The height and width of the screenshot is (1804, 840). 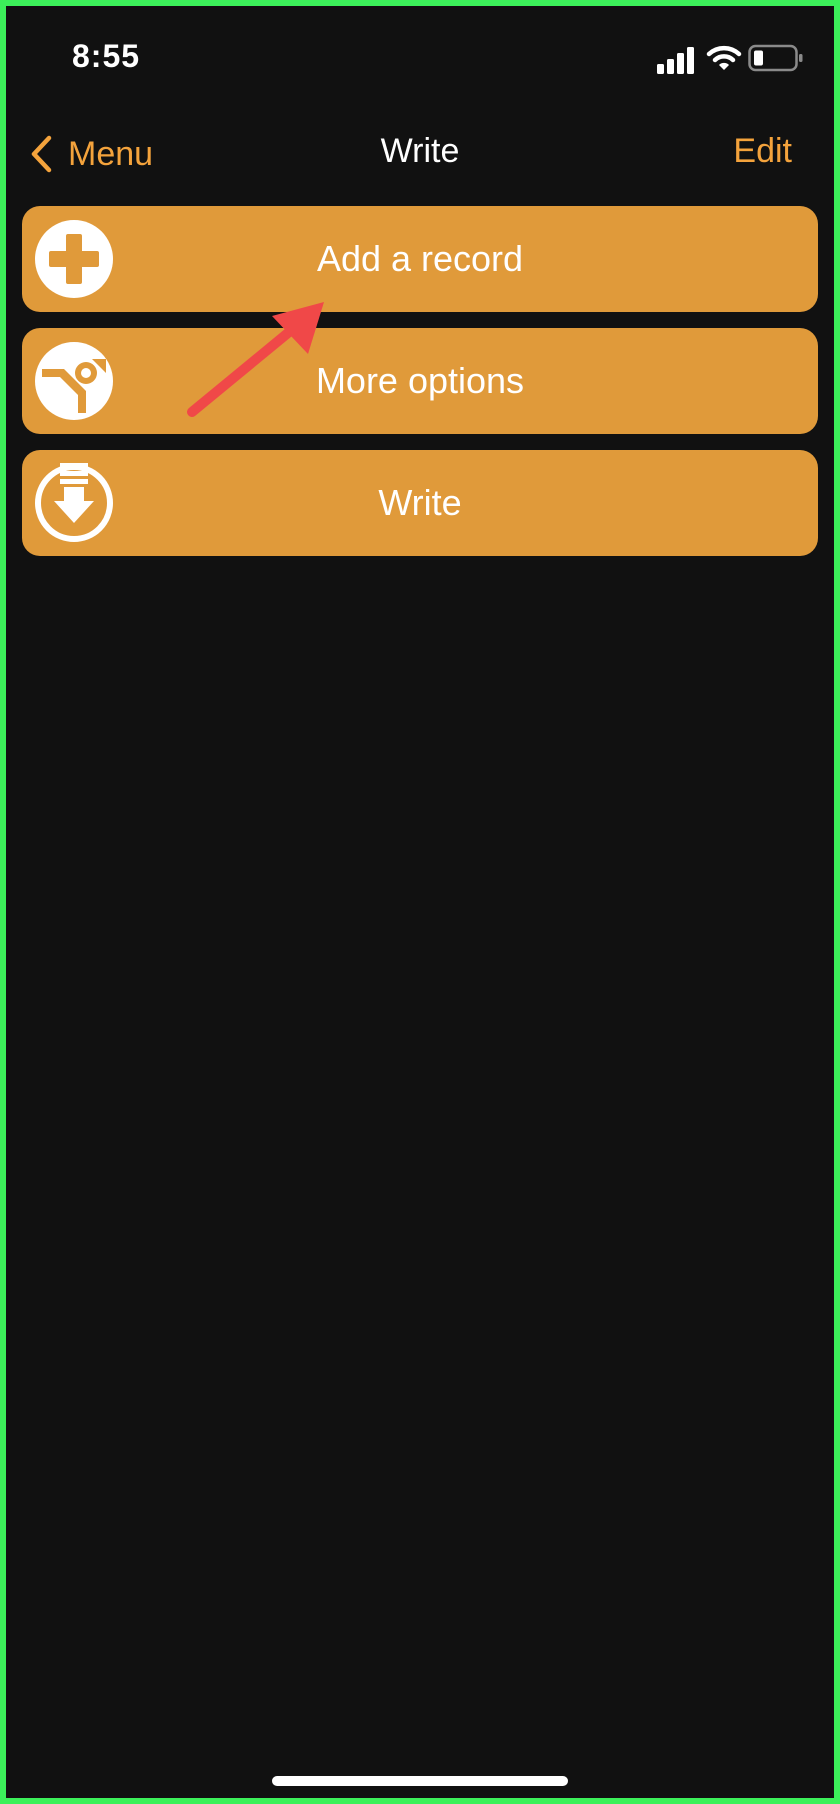 I want to click on more-options-button: More options, so click(x=420, y=381).